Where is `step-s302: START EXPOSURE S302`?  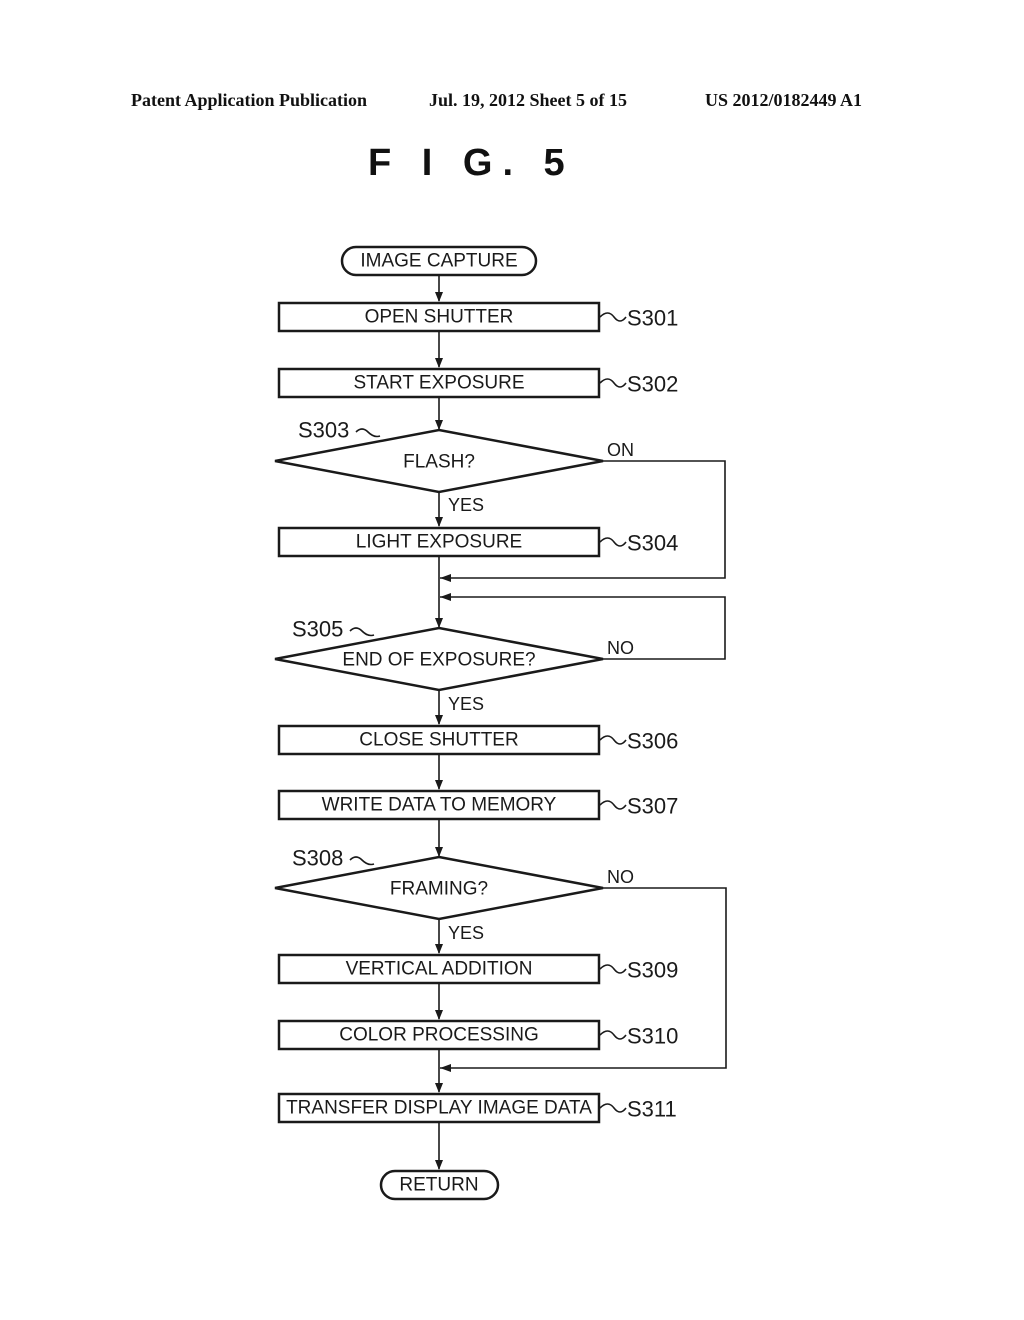 step-s302: START EXPOSURE S302 is located at coordinates (477, 383).